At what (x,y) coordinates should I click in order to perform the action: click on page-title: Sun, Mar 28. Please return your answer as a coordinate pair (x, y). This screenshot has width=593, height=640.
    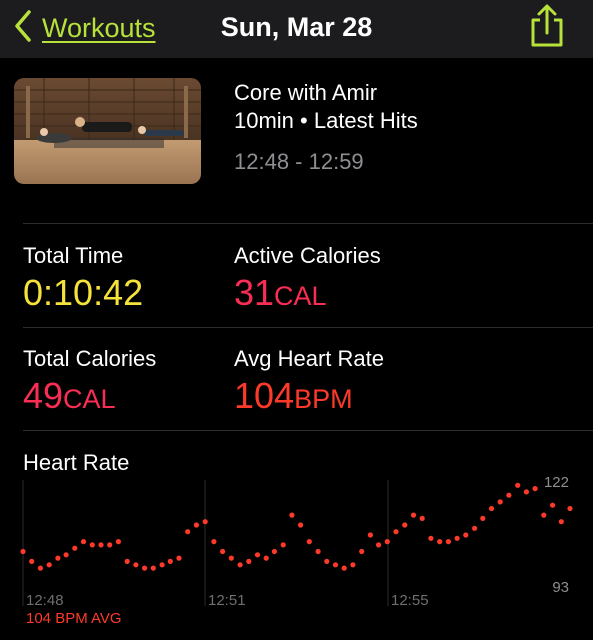
    Looking at the image, I should click on (296, 27).